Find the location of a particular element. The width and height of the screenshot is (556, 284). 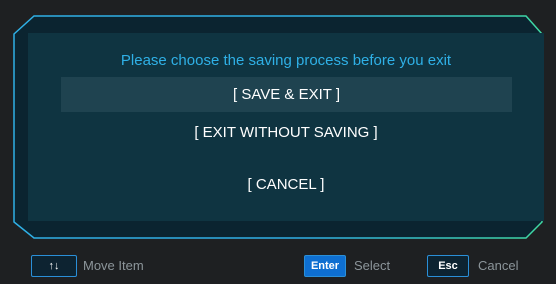

select-hint: Select is located at coordinates (372, 265).